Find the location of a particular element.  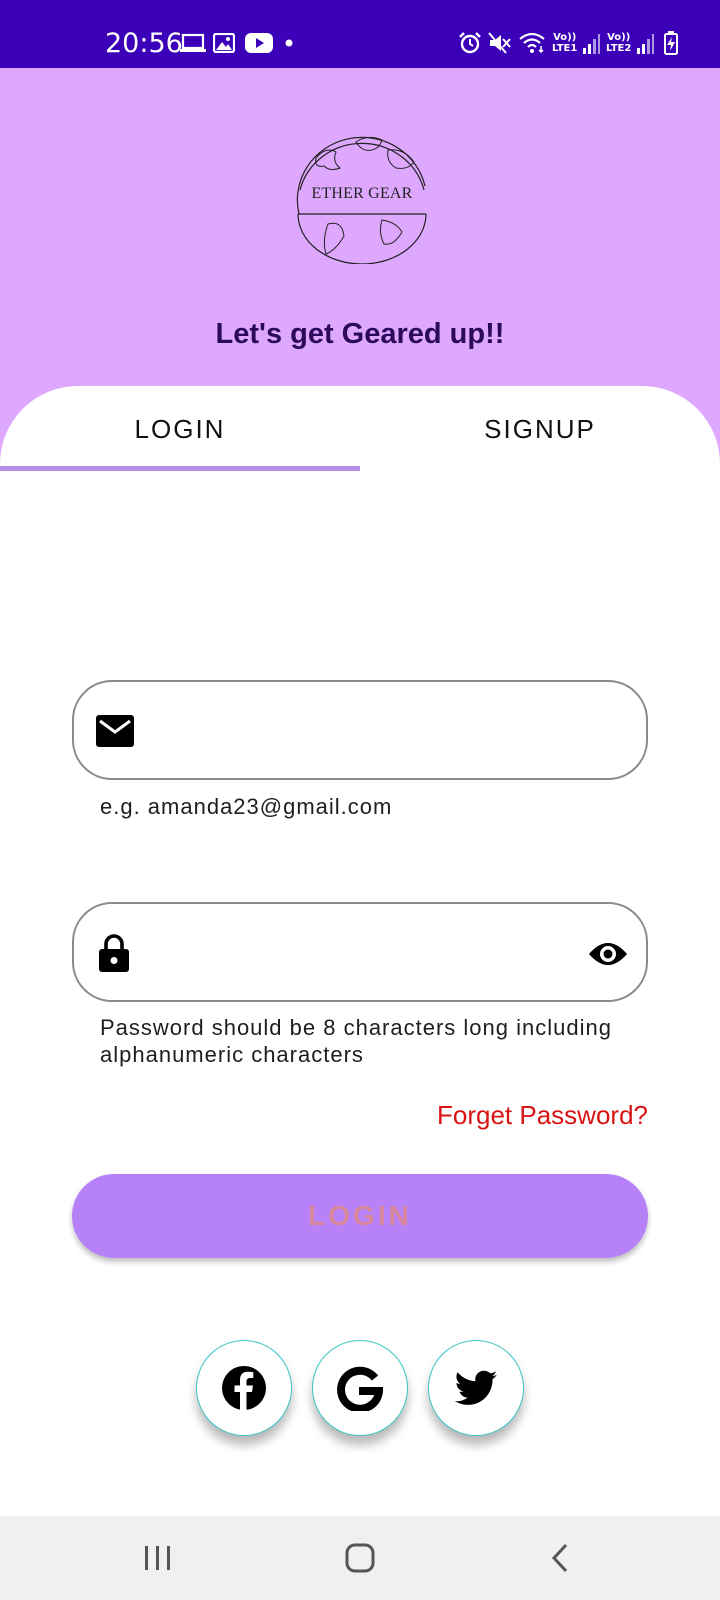

mail-icon is located at coordinates (115, 731).